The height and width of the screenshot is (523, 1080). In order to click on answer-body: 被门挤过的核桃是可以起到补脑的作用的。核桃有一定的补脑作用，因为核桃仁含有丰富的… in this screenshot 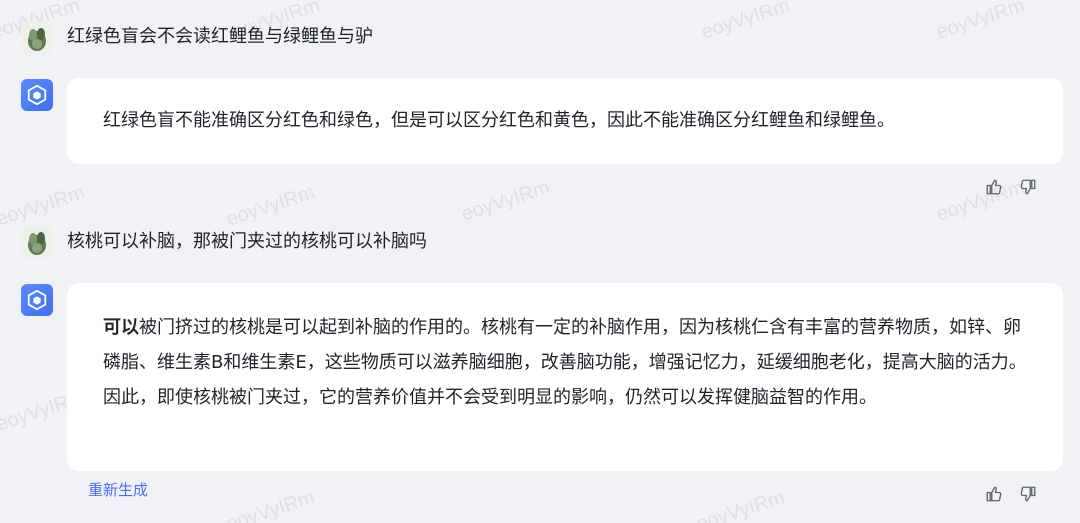, I will do `click(565, 362)`.